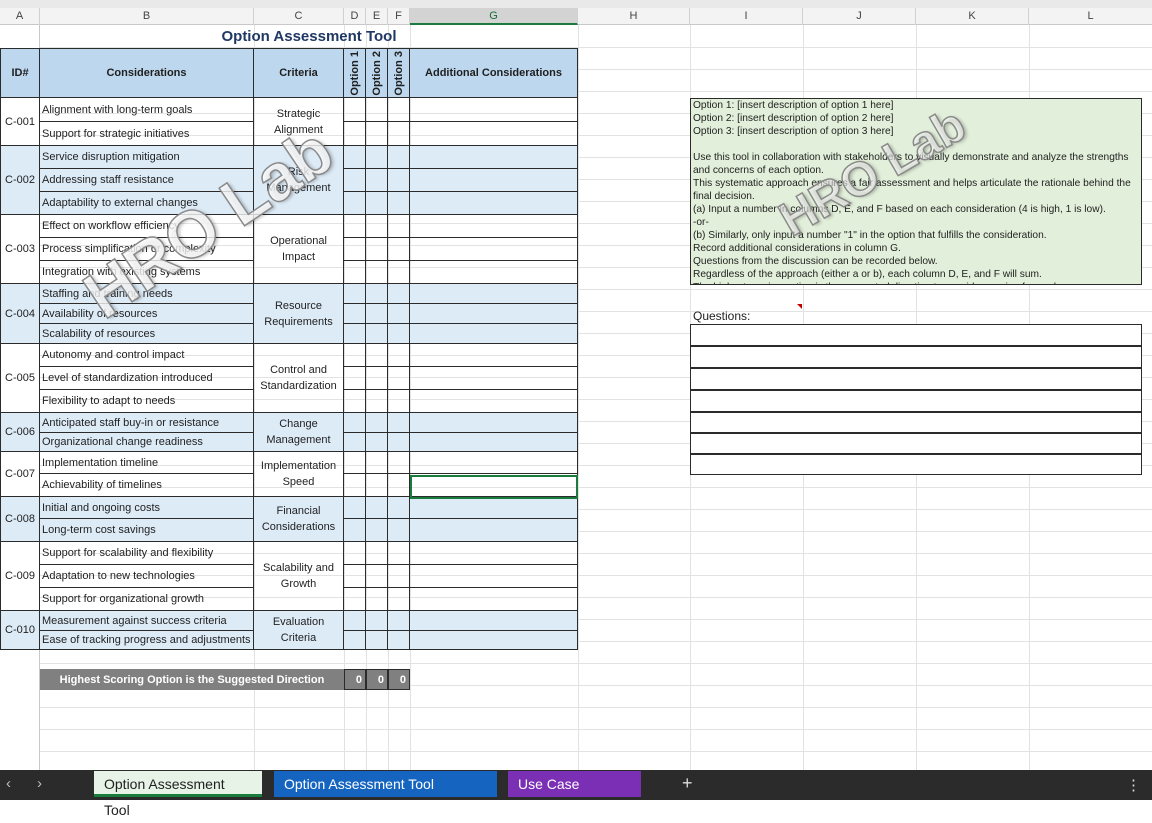  What do you see at coordinates (20, 519) in the screenshot?
I see `id-cell: C-008` at bounding box center [20, 519].